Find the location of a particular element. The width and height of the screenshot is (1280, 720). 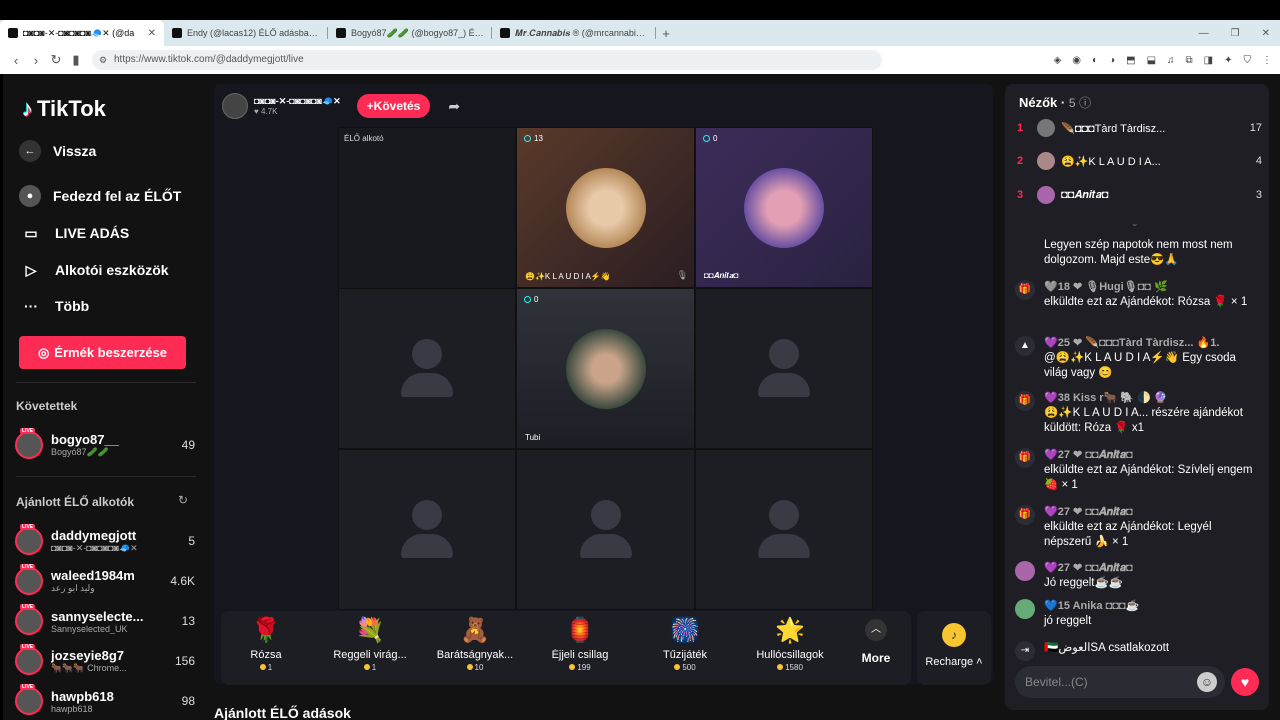

following-user: LIVE bogyo87__ Bogyó87🥒🥒 49 is located at coordinates (105, 445).